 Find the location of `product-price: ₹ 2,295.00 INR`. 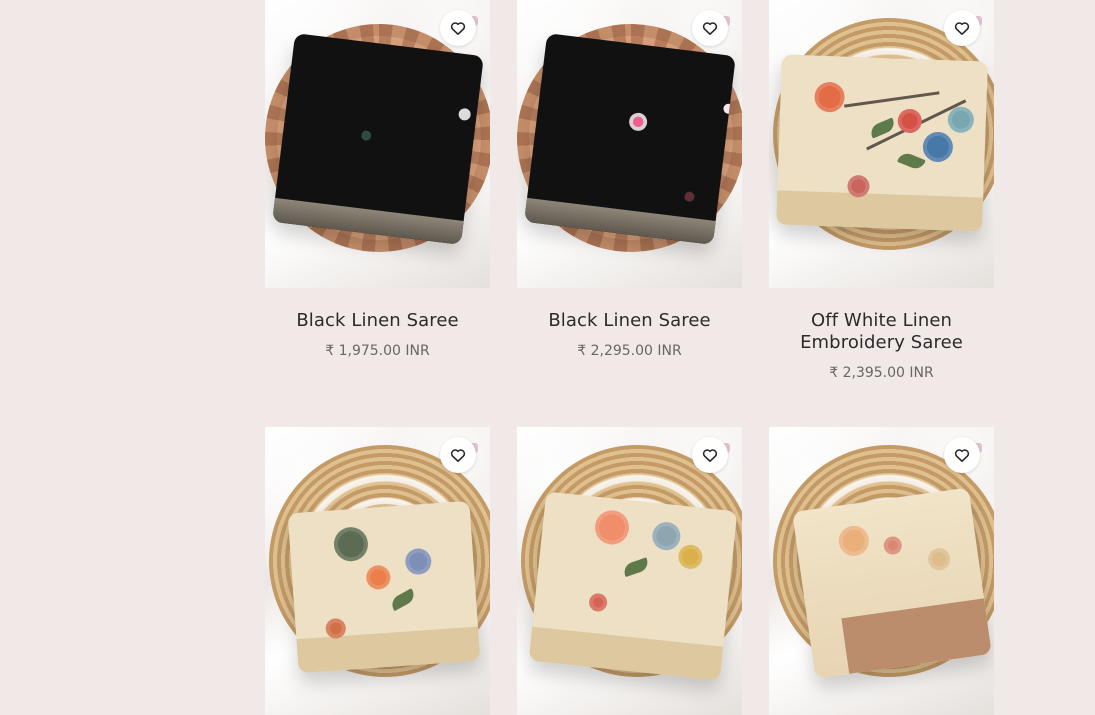

product-price: ₹ 2,295.00 INR is located at coordinates (629, 351).